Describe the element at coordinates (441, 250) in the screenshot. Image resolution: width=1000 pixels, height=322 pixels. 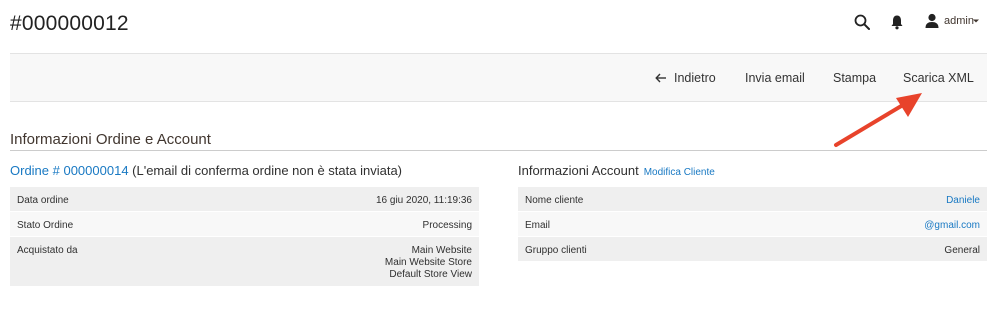
I see `website-name: Main Website` at that location.